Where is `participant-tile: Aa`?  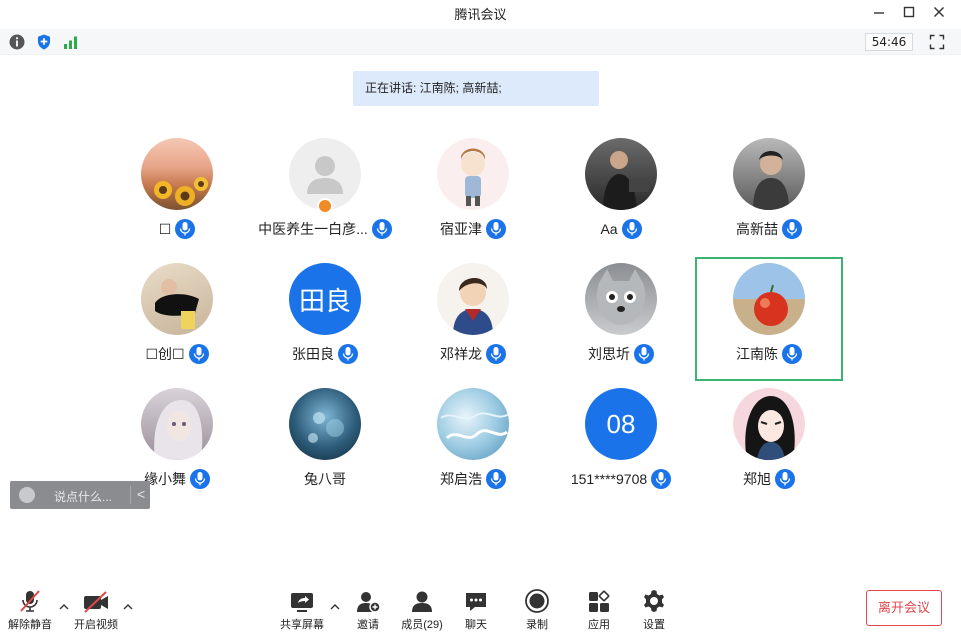
participant-tile: Aa is located at coordinates (621, 188).